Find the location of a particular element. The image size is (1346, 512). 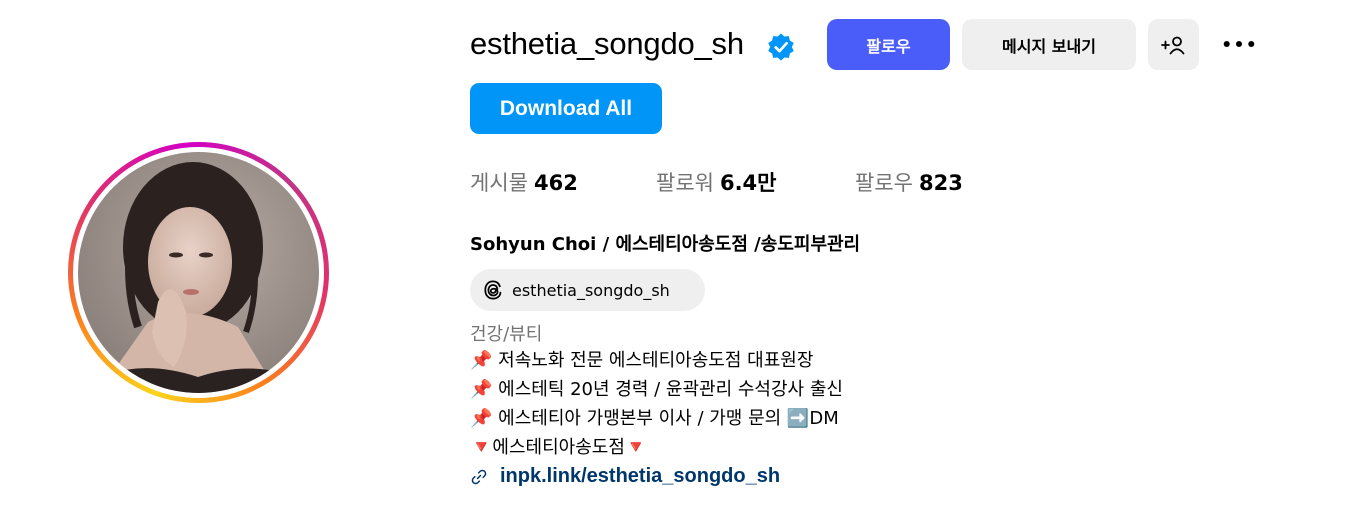

stat-posts: 게시물 462 is located at coordinates (524, 182).